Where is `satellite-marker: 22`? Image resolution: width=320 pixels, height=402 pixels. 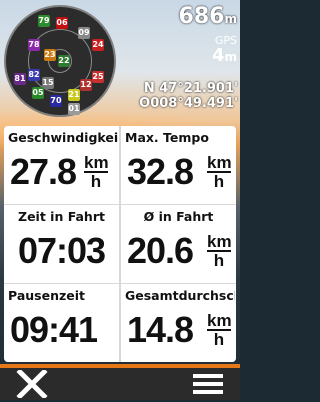
satellite-marker: 22 is located at coordinates (64, 61).